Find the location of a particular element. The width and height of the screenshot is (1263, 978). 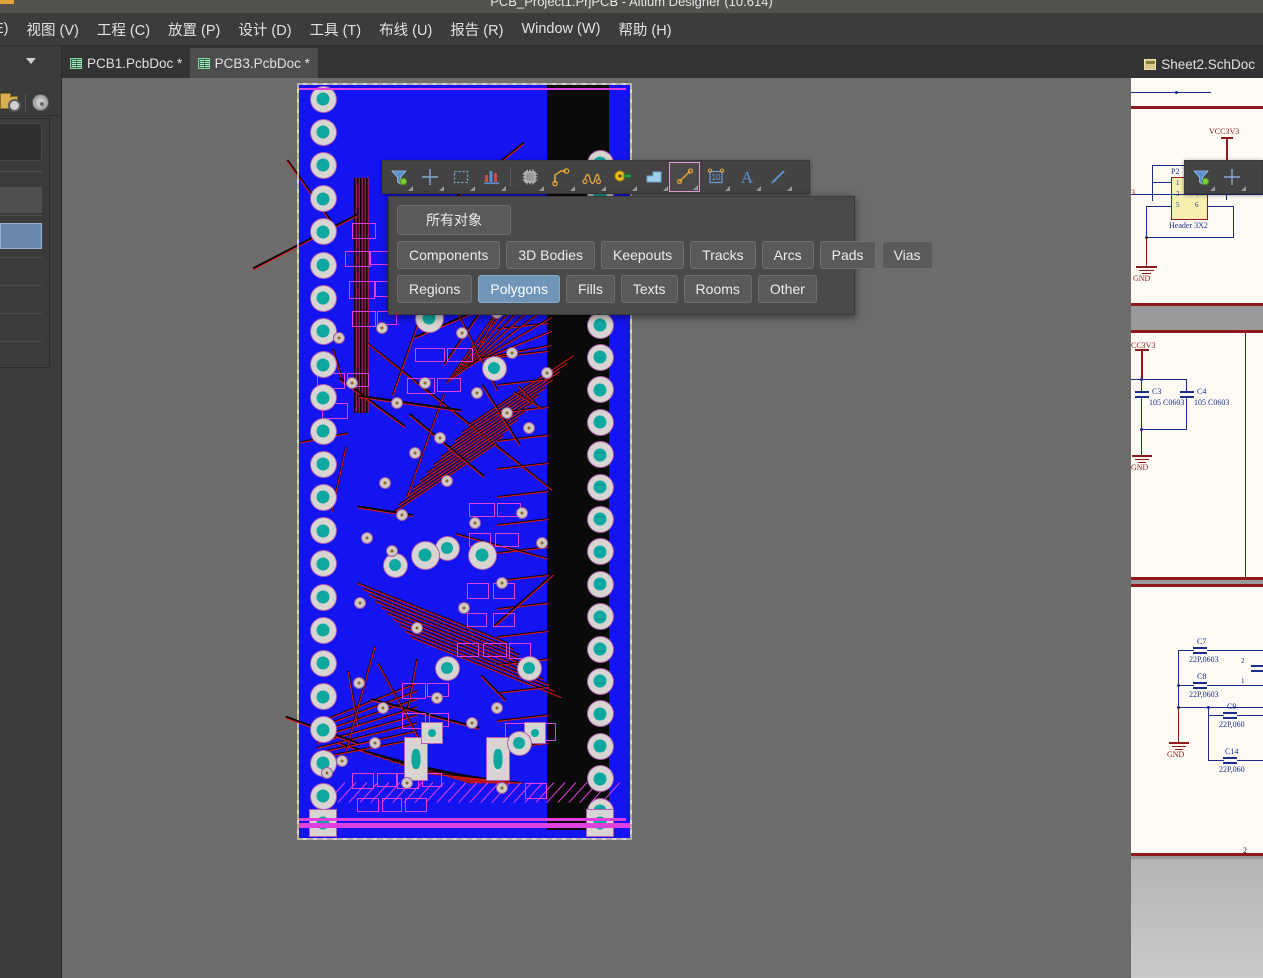

filter-all-objects-button: 所有对象 is located at coordinates (454, 220).